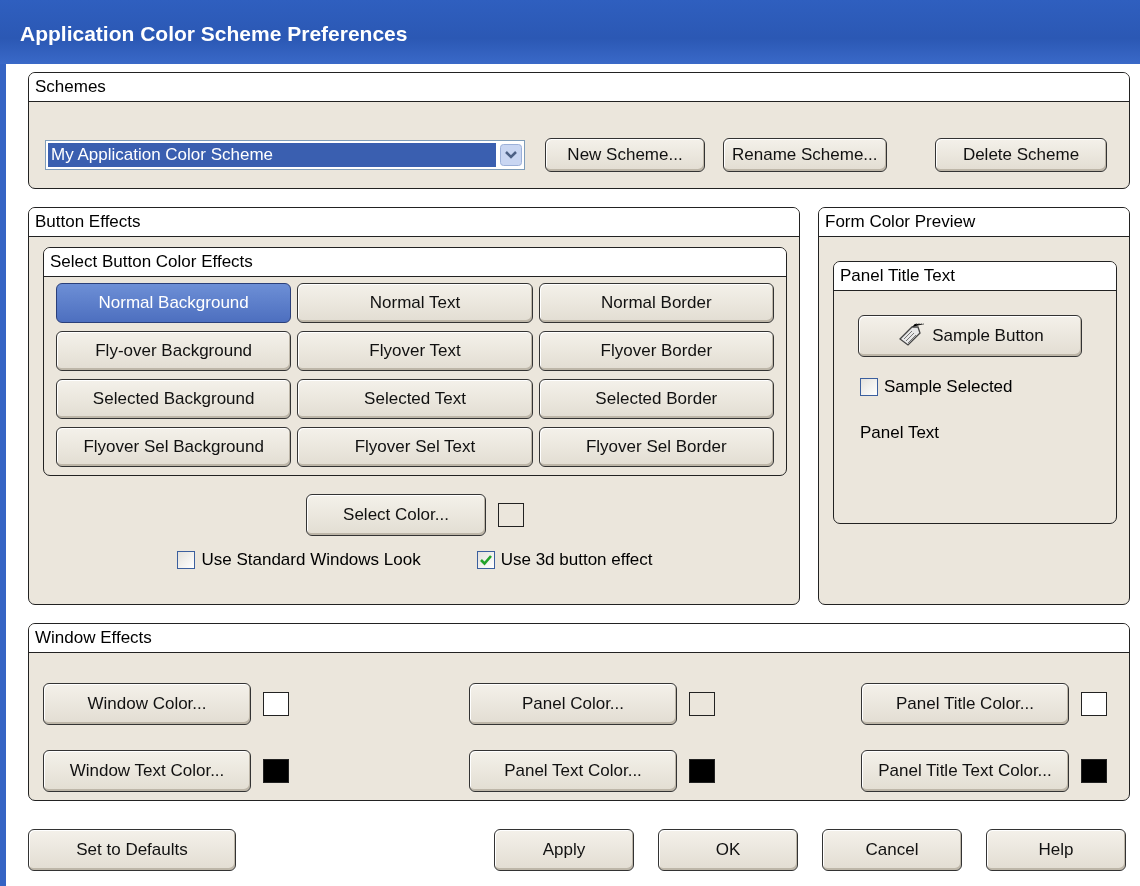 Image resolution: width=1140 pixels, height=886 pixels. Describe the element at coordinates (656, 351) in the screenshot. I see `effect-button: Flyover Border` at that location.